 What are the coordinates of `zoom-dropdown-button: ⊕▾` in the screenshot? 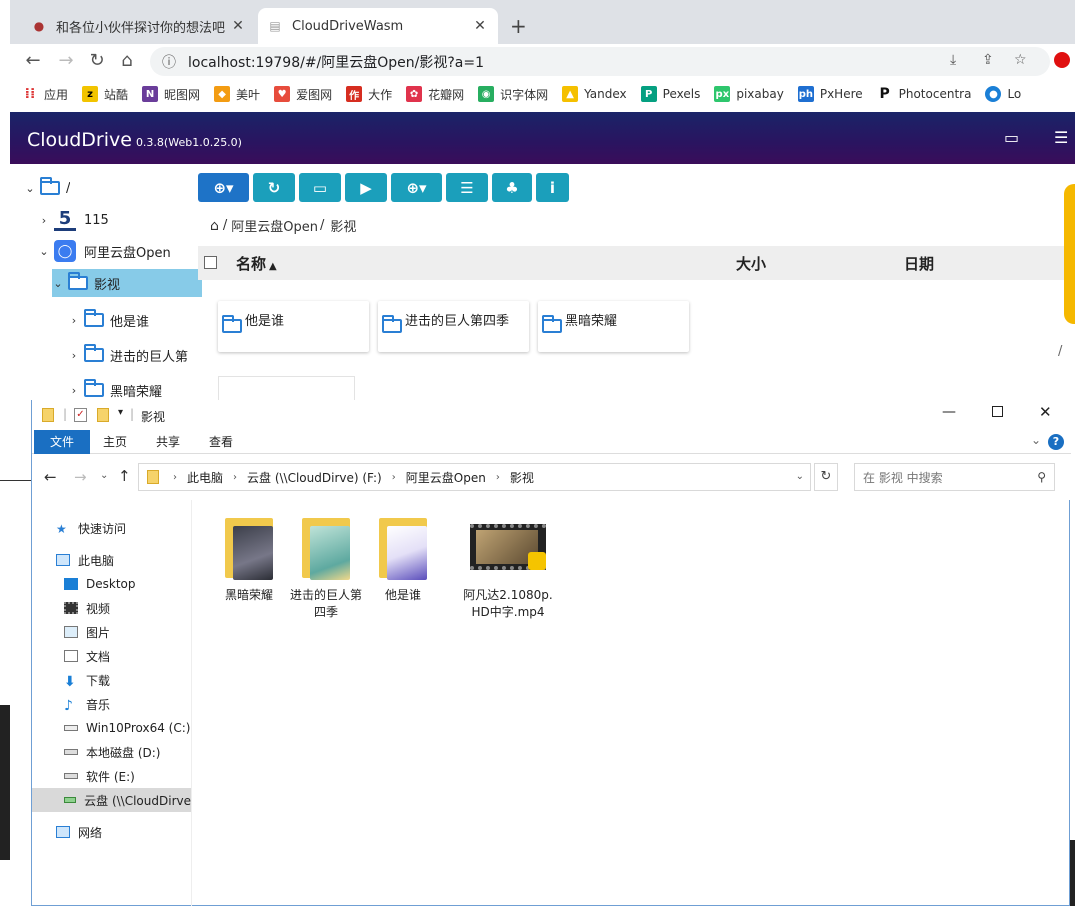 It's located at (416, 187).